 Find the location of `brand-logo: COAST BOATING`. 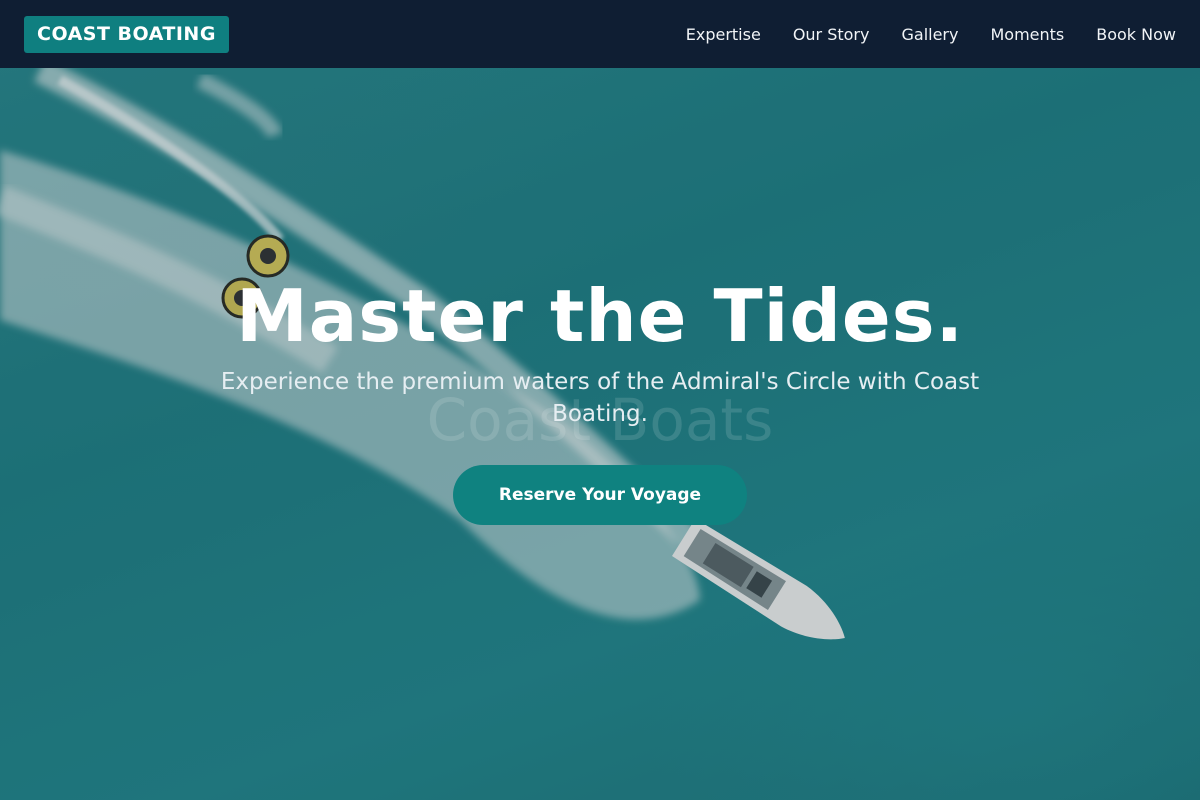

brand-logo: COAST BOATING is located at coordinates (126, 34).